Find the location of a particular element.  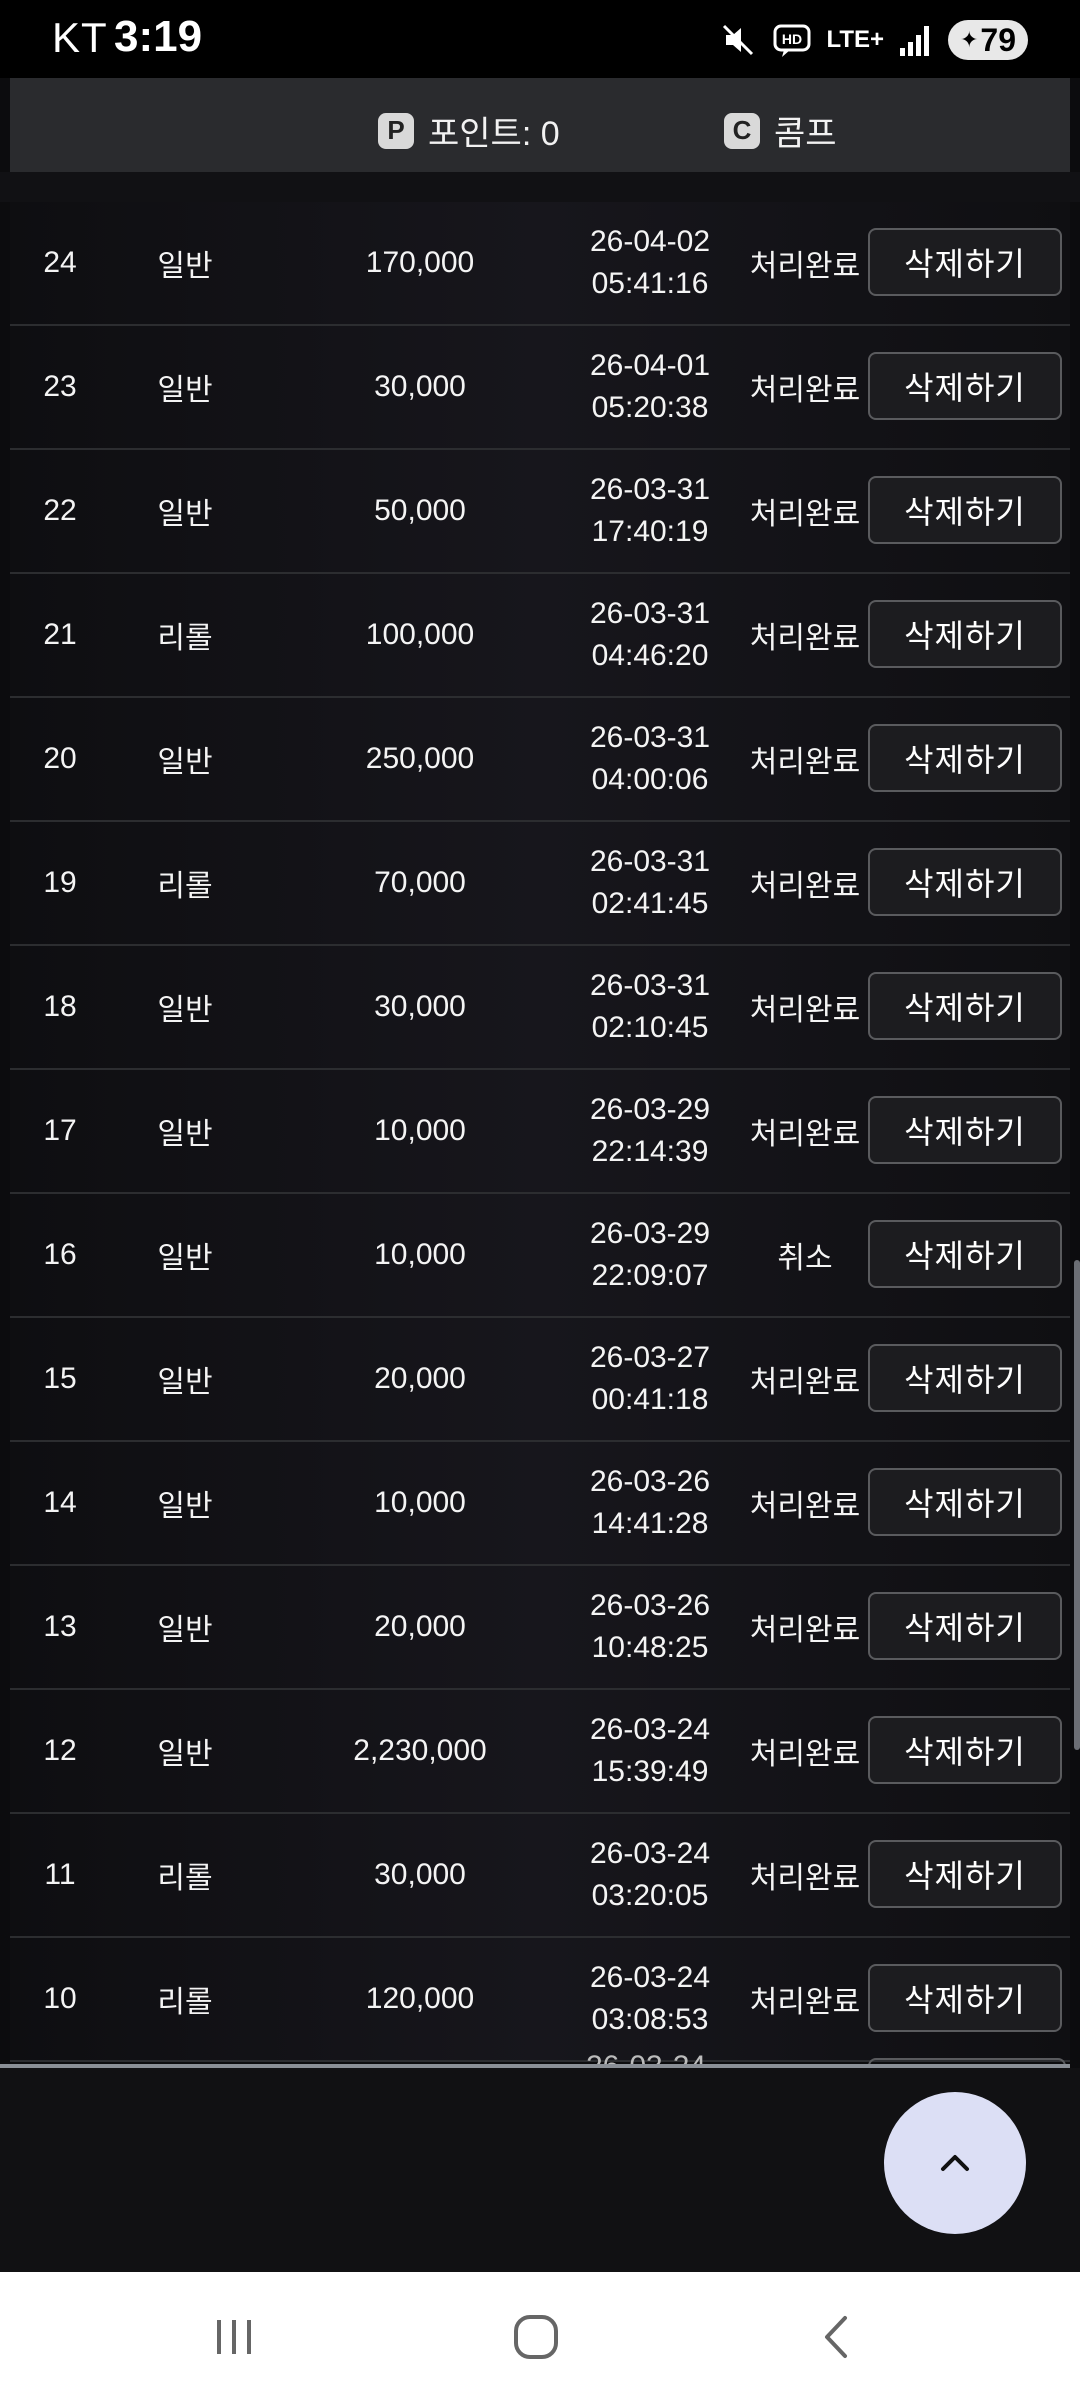

row-datetime: 26-03-26 10:48:25 is located at coordinates (650, 1627).